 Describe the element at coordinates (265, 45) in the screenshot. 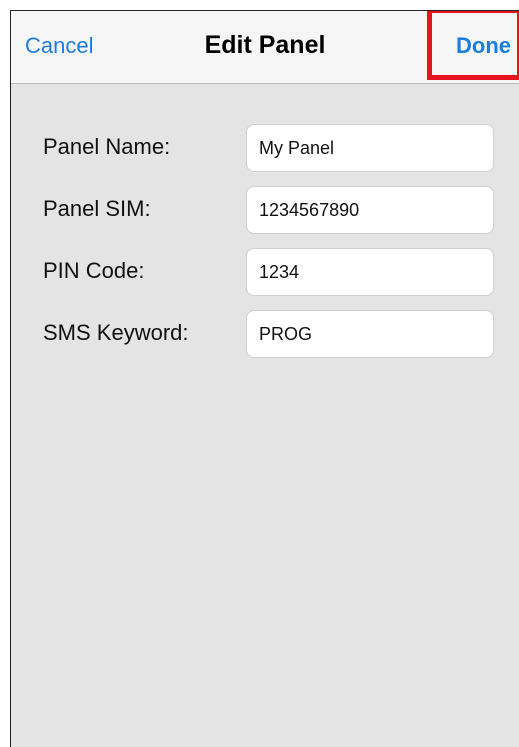

I see `page-title: Edit Panel` at that location.